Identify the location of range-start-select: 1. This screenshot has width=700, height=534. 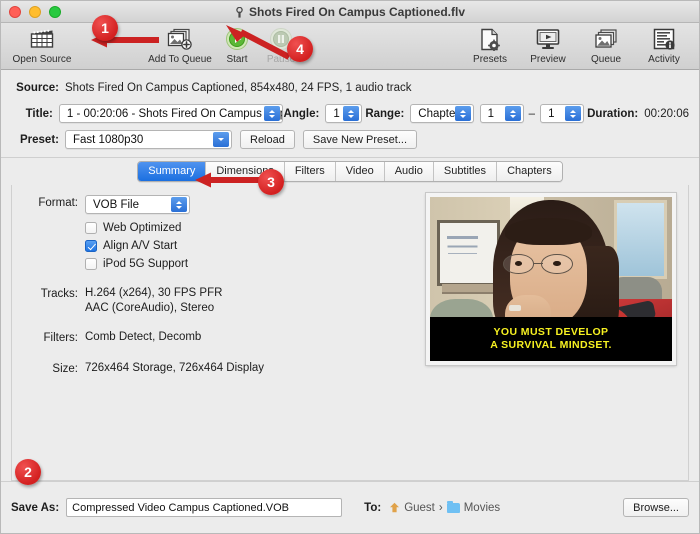
(501, 113).